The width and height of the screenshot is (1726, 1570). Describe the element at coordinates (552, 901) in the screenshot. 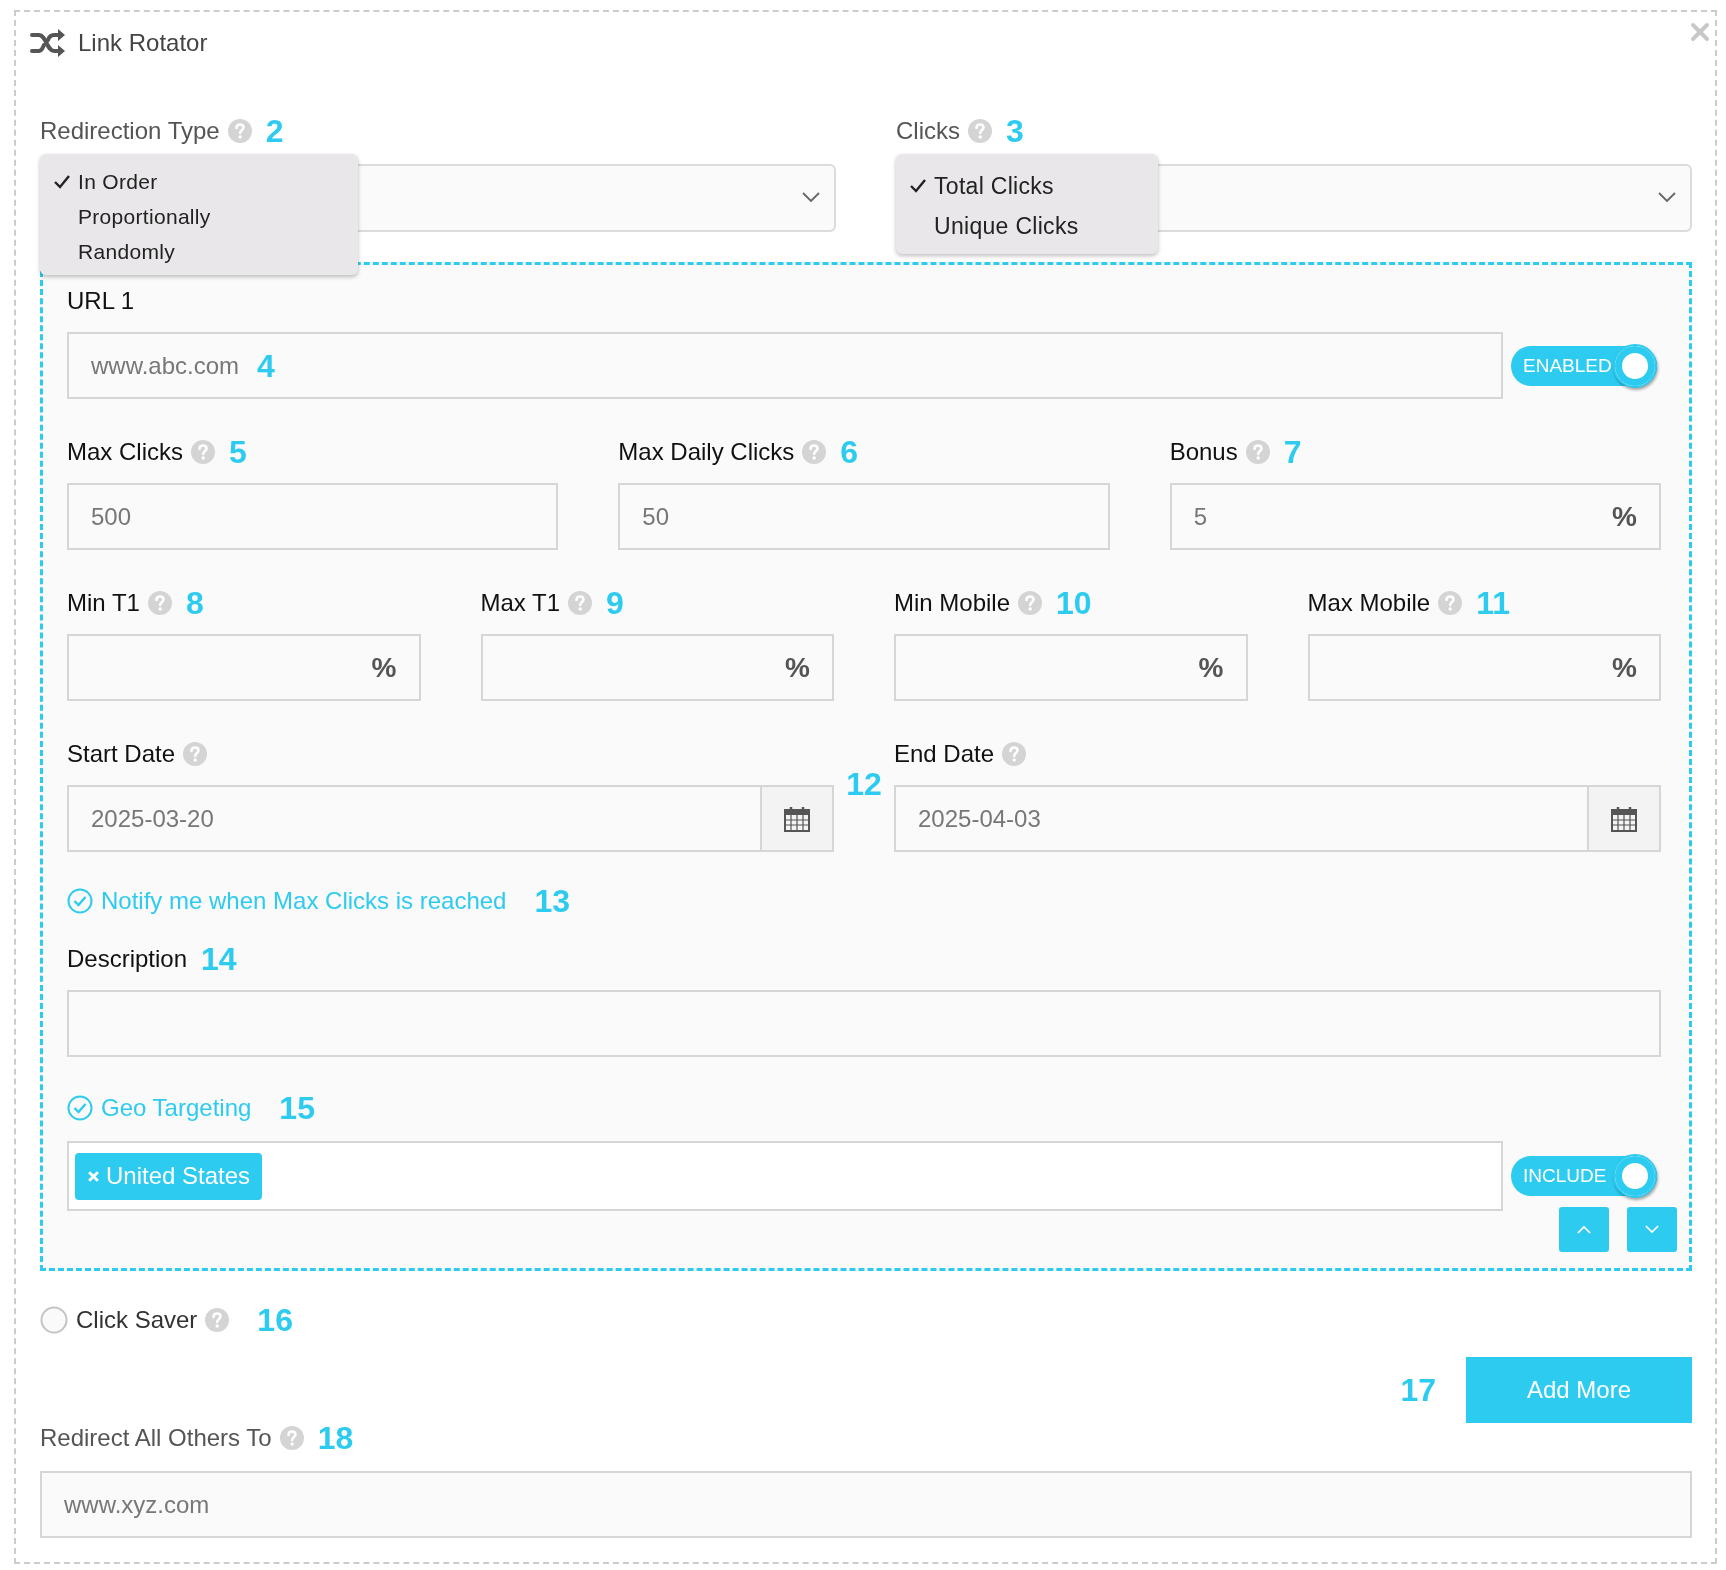

I see `annotation-number: 13` at that location.